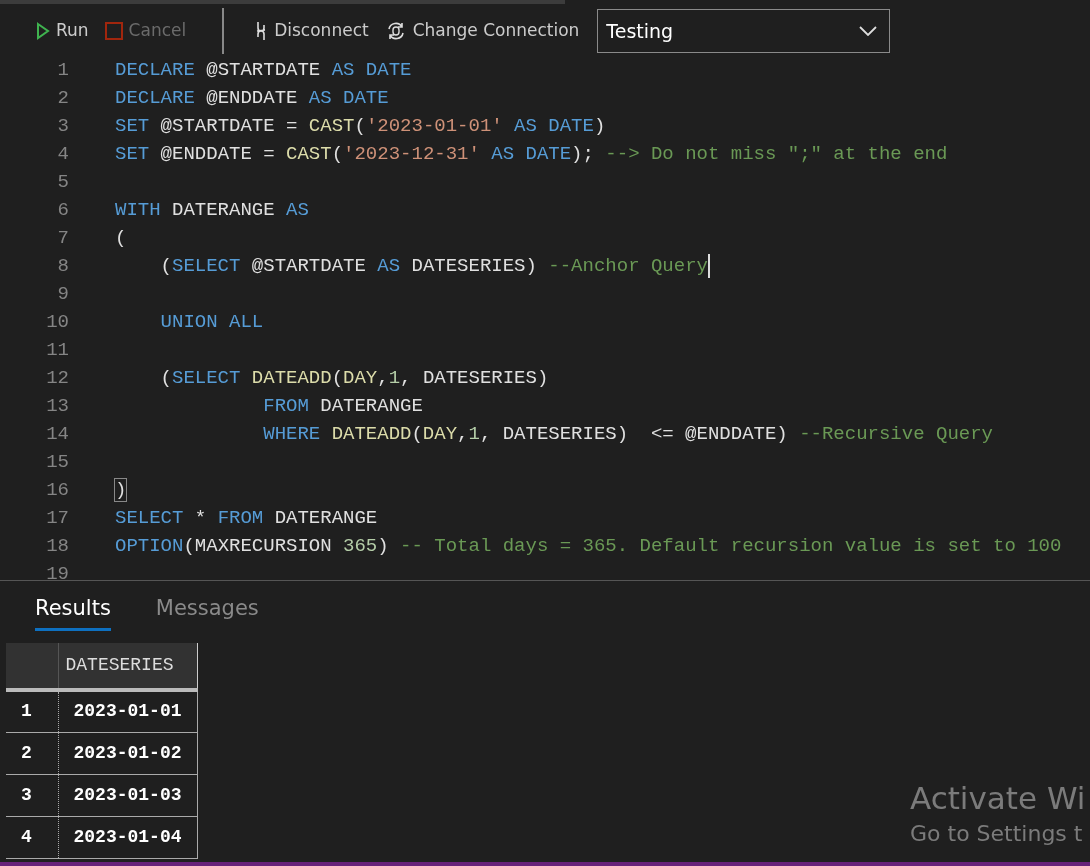 This screenshot has width=1090, height=866. What do you see at coordinates (32, 837) in the screenshot?
I see `row-number: 4` at bounding box center [32, 837].